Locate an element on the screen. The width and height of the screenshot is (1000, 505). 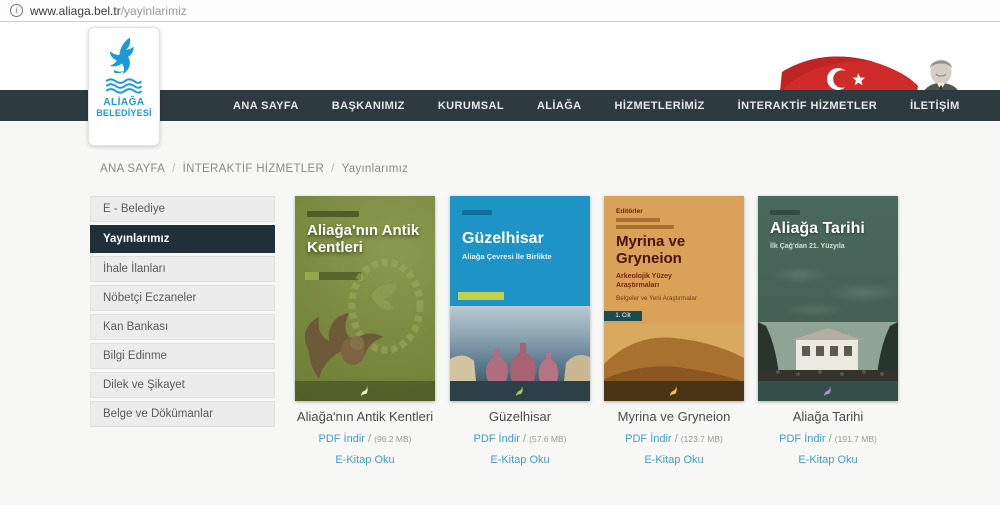
municipality-logo: ALİAĞA BELEDİYESİ is located at coordinates (124, 86).